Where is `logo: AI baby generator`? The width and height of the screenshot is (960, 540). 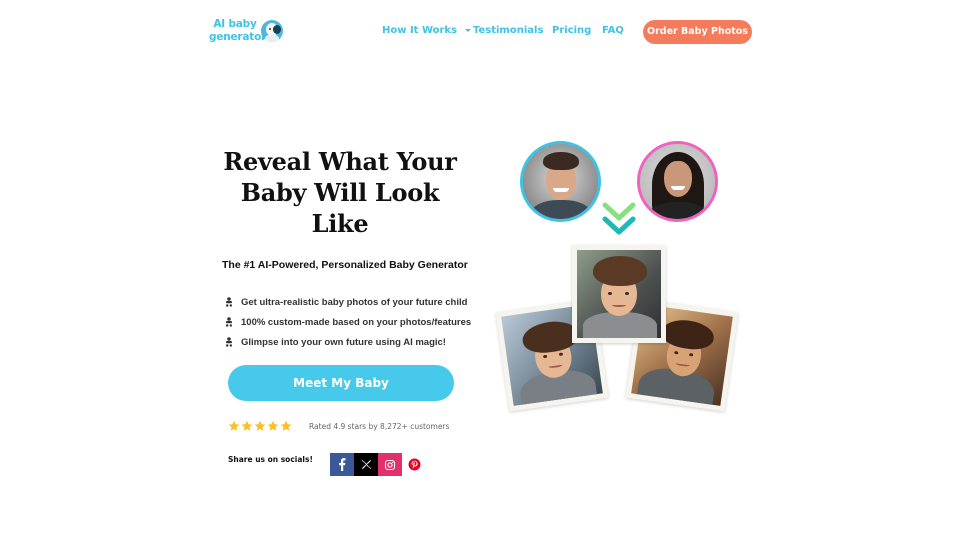
logo: AI baby generator is located at coordinates (247, 32).